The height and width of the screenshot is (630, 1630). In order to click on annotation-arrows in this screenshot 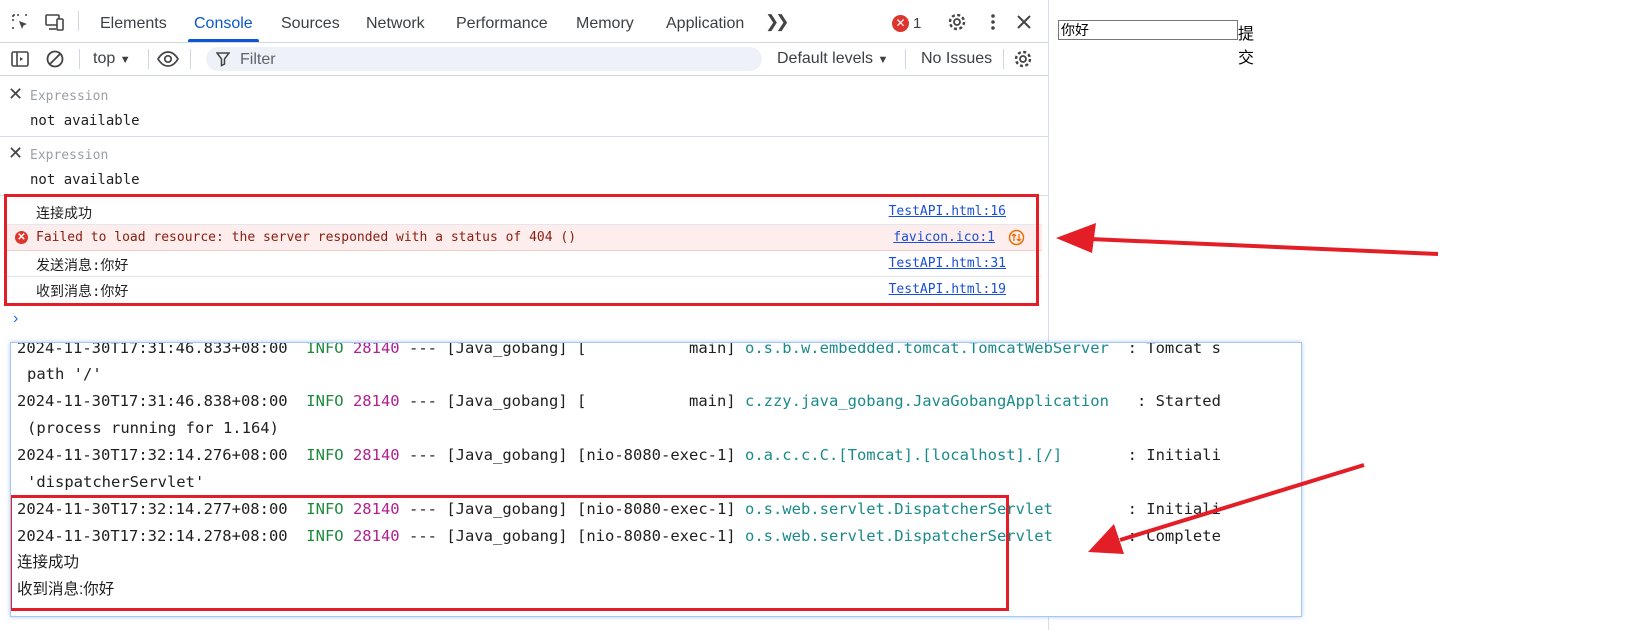, I will do `click(1247, 388)`.